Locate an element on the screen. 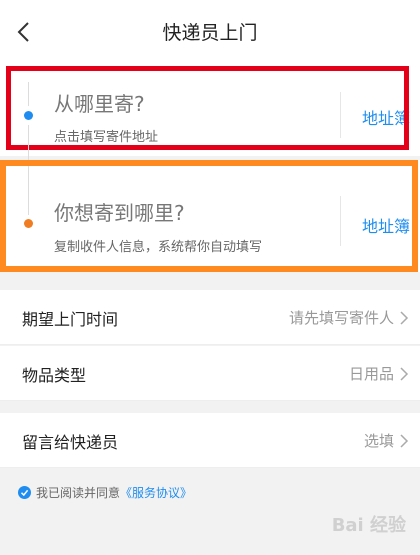  nav-bar: 快递员上门 is located at coordinates (210, 32).